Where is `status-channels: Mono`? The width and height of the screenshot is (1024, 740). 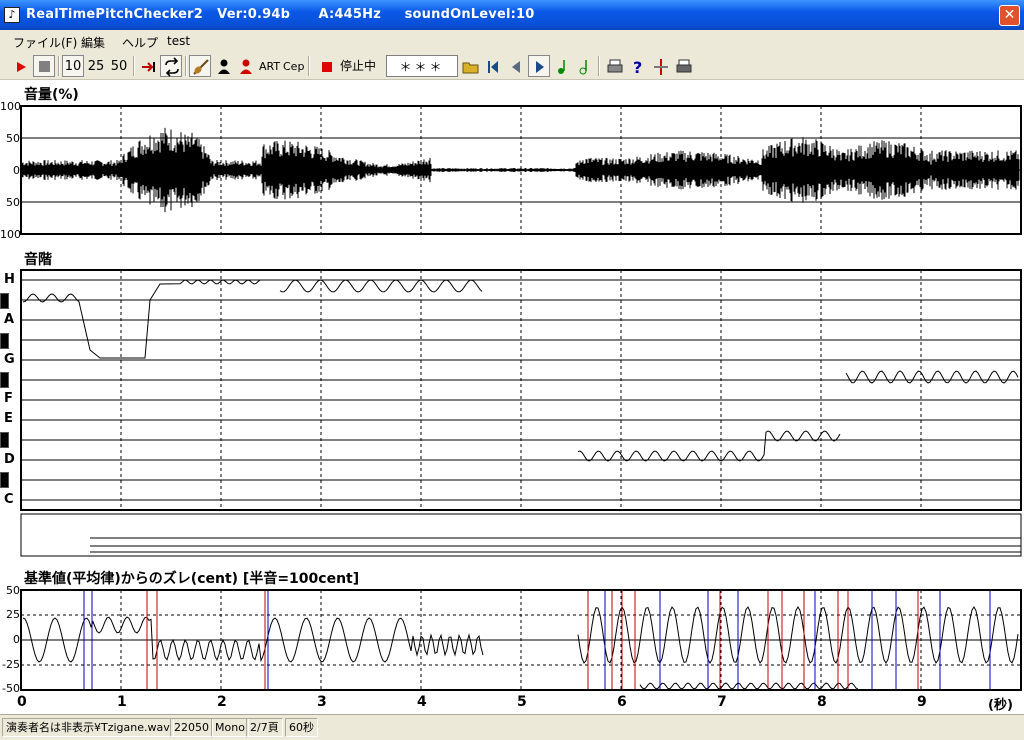
status-channels: Mono is located at coordinates (230, 727).